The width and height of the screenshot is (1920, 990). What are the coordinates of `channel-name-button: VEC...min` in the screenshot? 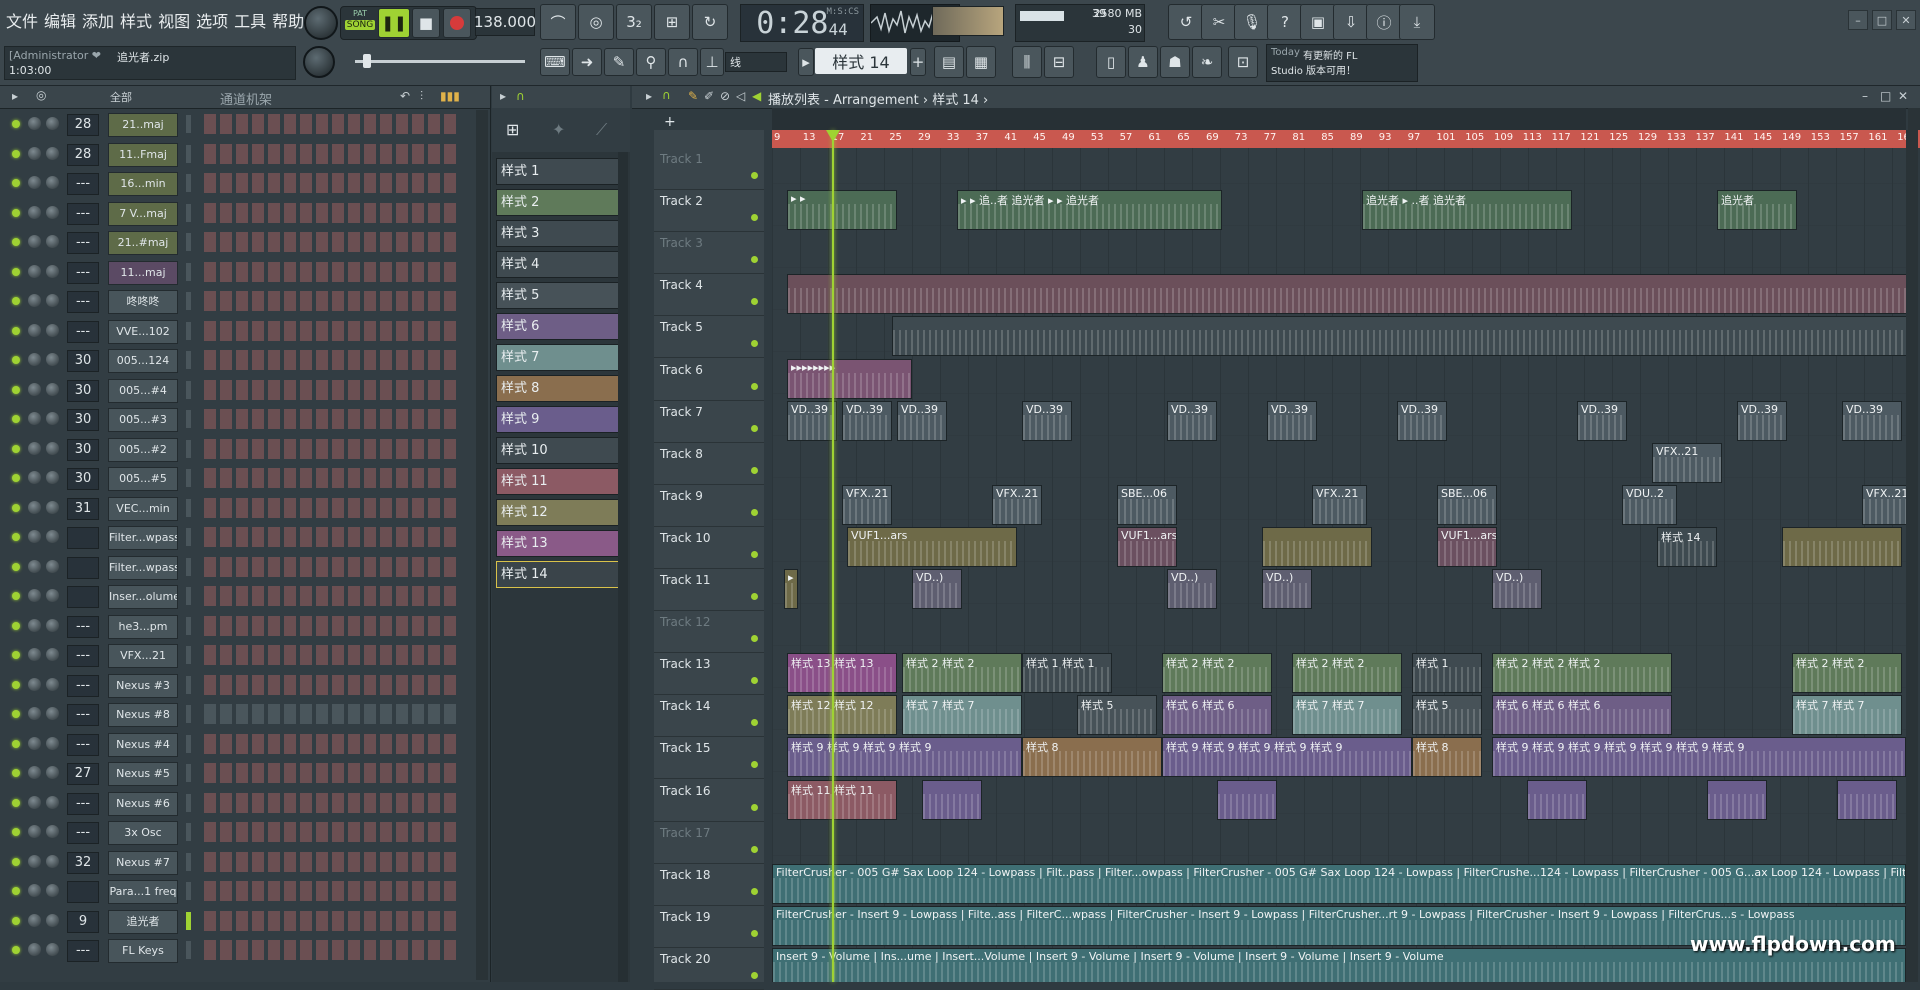 It's located at (143, 508).